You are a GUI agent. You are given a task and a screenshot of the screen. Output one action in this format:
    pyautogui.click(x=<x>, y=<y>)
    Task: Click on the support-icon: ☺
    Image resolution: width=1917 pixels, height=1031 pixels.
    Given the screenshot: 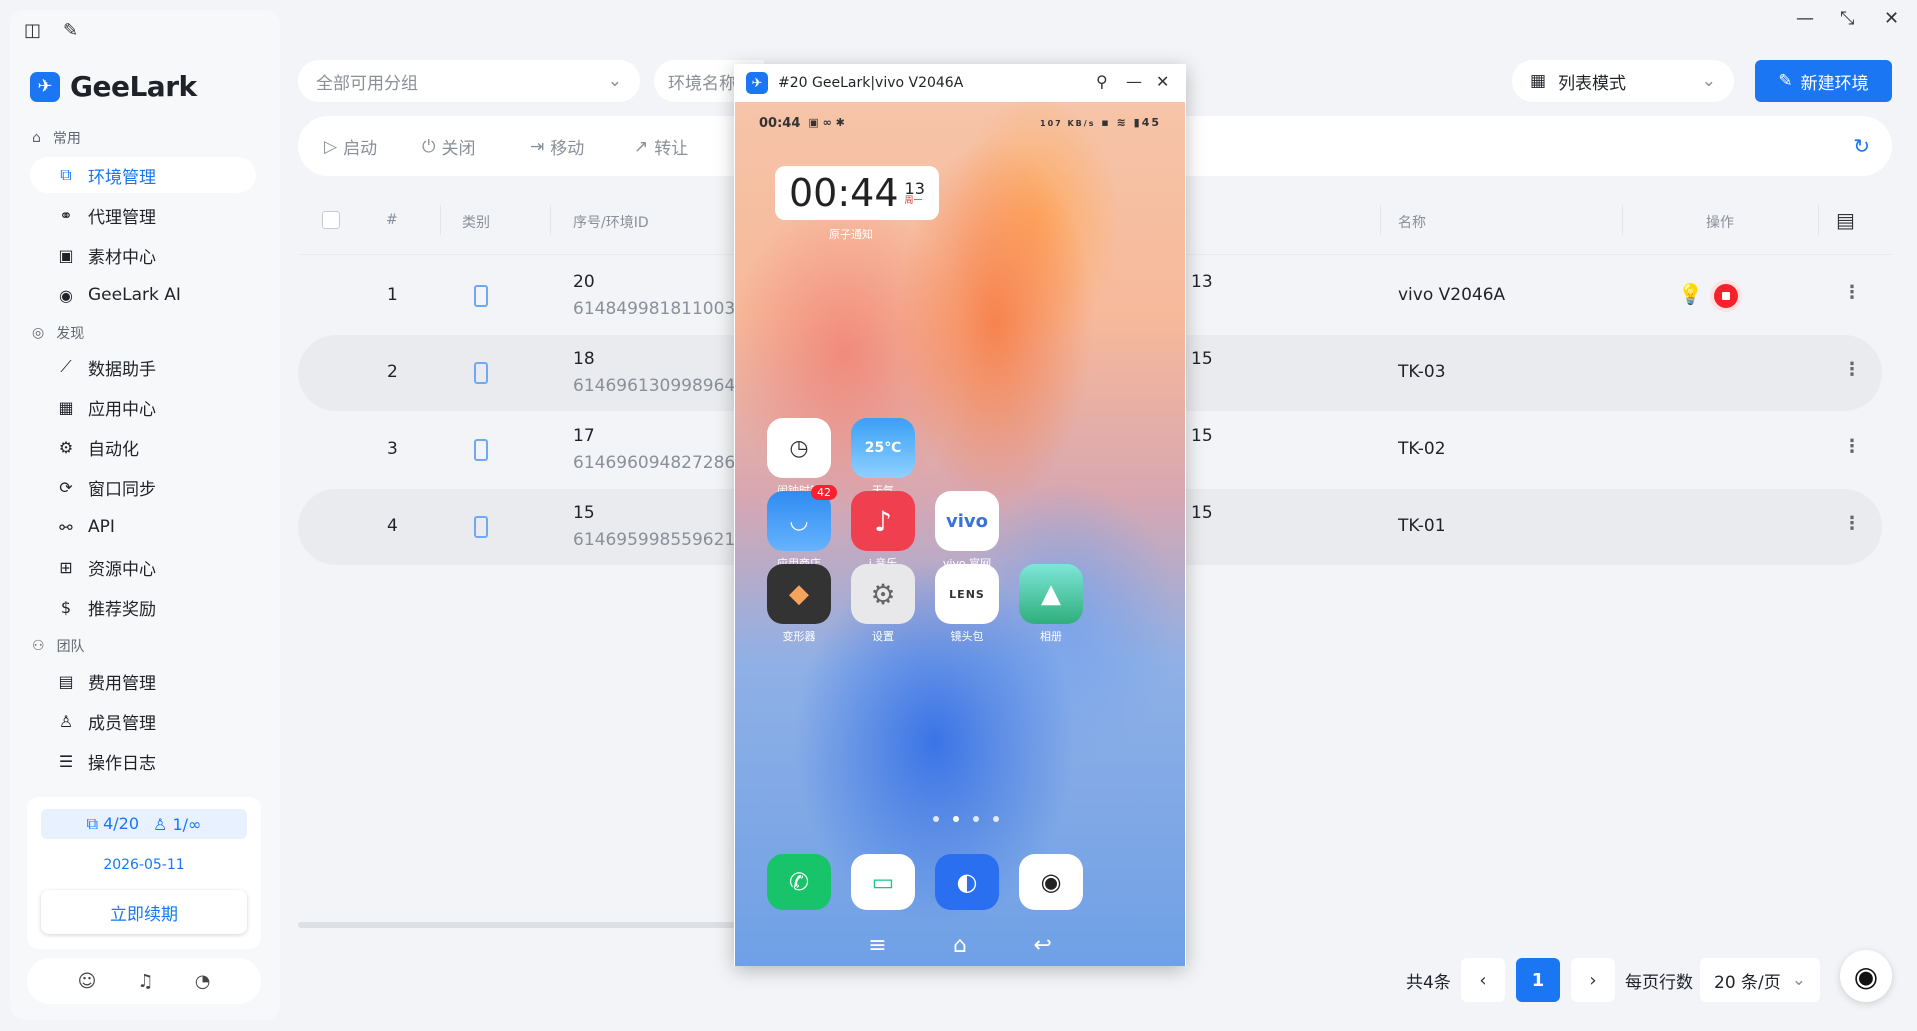 What is the action you would take?
    pyautogui.click(x=87, y=981)
    